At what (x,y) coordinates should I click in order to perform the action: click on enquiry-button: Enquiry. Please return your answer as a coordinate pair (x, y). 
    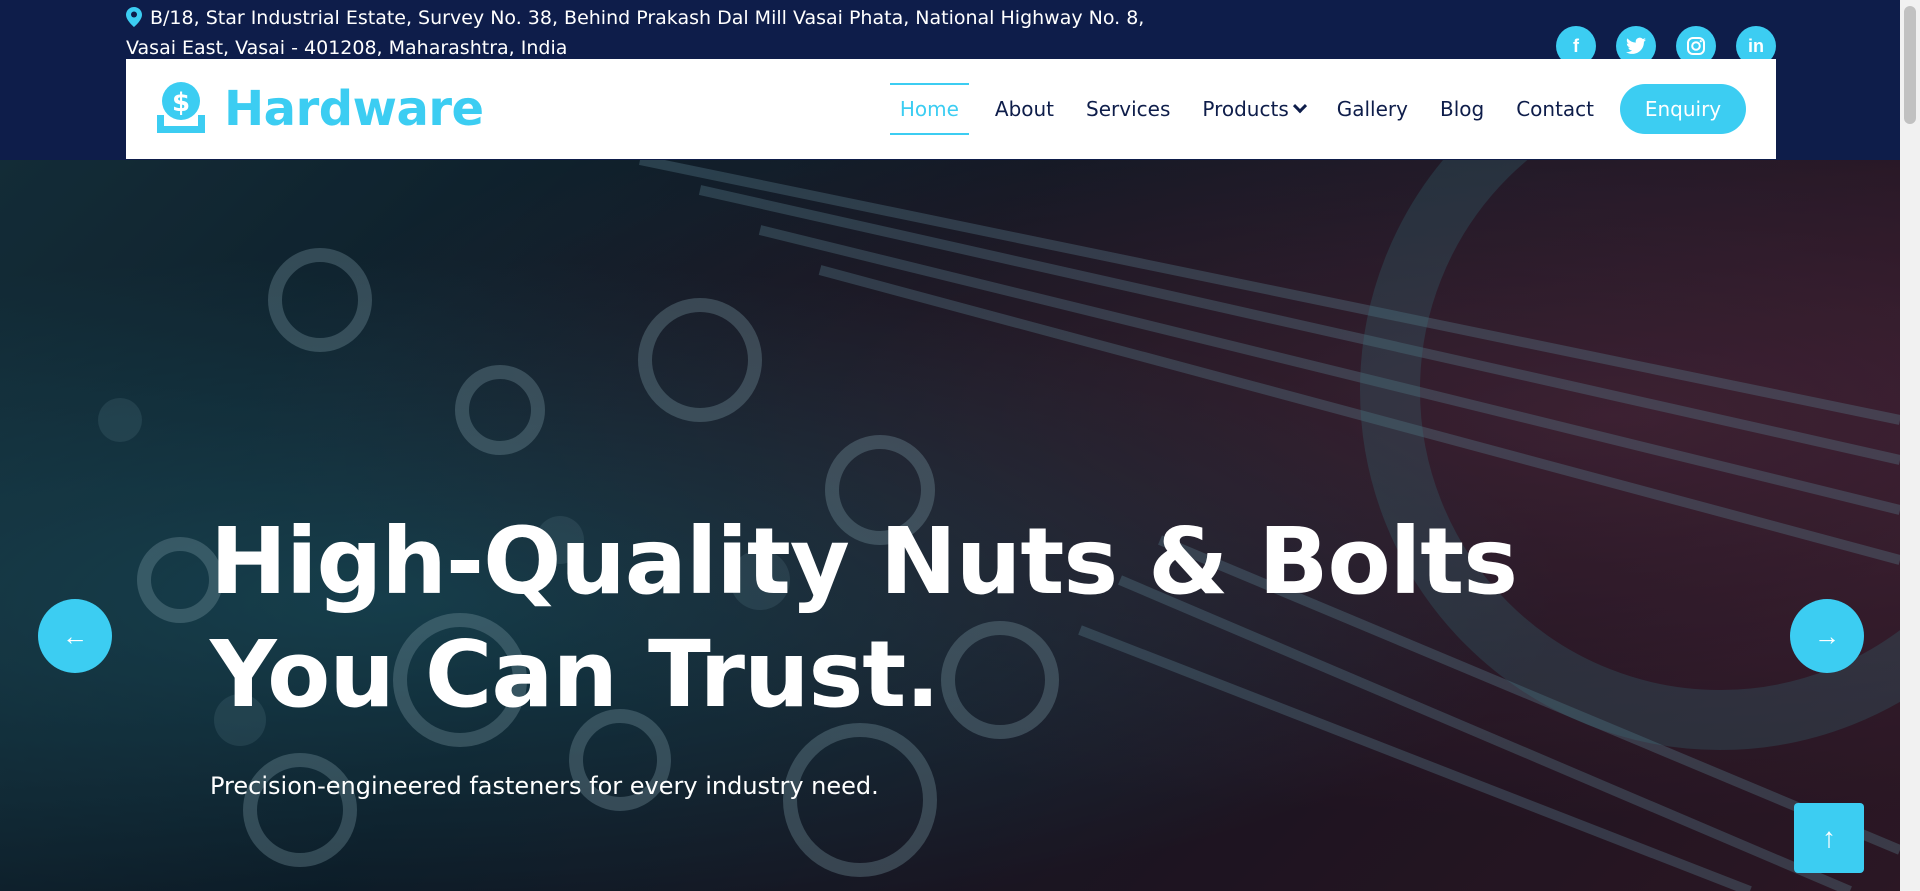
    Looking at the image, I should click on (1683, 109).